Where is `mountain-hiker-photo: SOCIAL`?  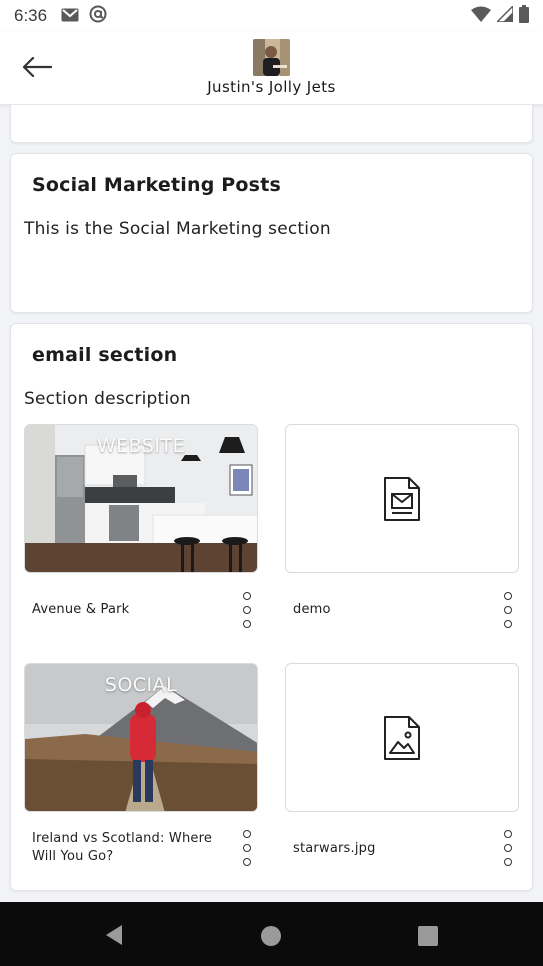
mountain-hiker-photo: SOCIAL is located at coordinates (141, 737).